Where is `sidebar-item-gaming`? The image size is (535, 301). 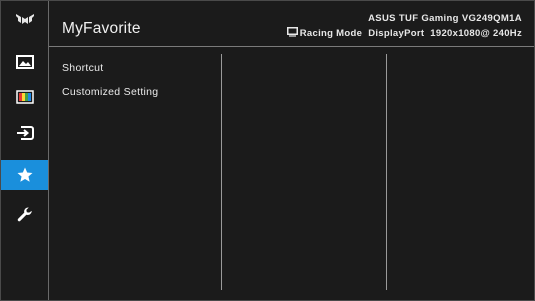
sidebar-item-gaming is located at coordinates (24, 18).